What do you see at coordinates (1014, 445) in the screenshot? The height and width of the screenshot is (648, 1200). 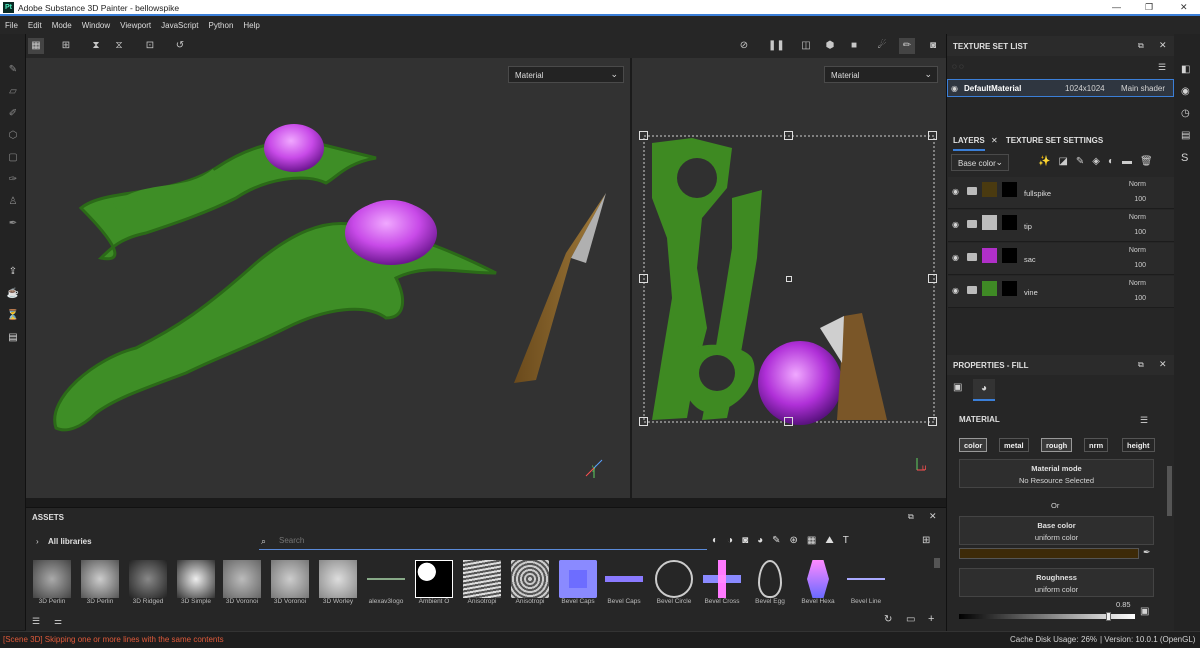 I see `channel-chip-metal: metal` at bounding box center [1014, 445].